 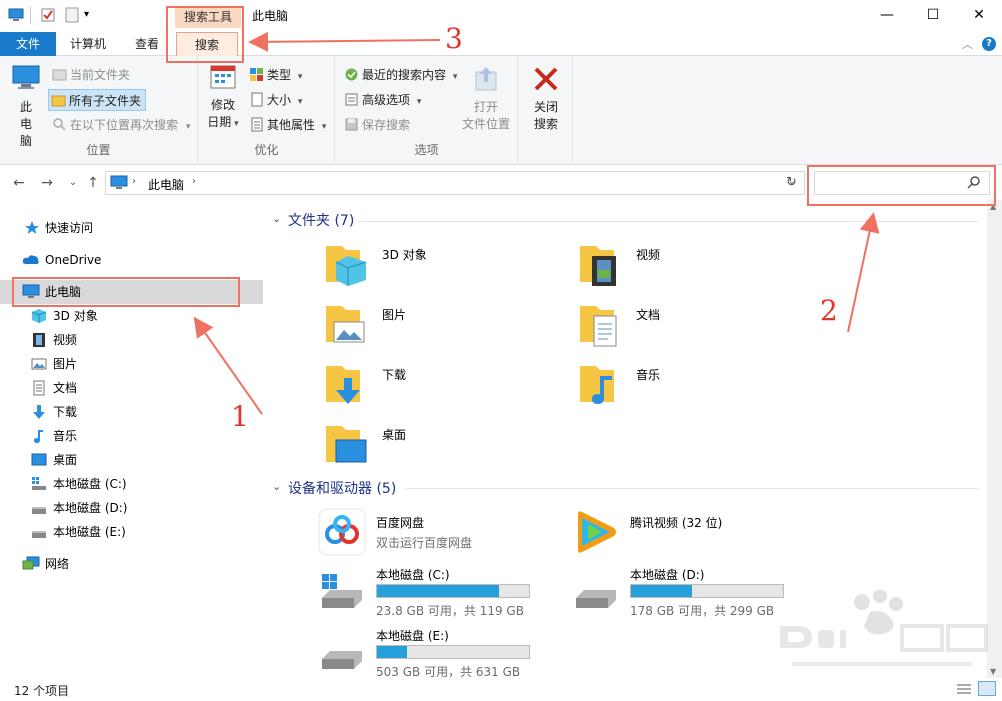 What do you see at coordinates (88, 44) in the screenshot?
I see `tab-computer: 计算机` at bounding box center [88, 44].